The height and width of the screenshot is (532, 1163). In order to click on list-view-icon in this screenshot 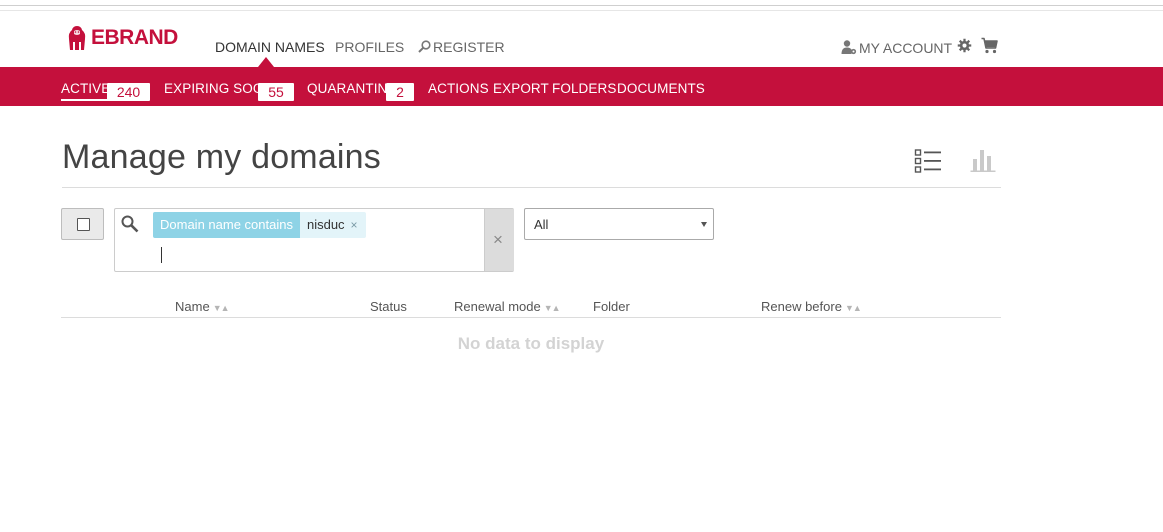, I will do `click(928, 161)`.